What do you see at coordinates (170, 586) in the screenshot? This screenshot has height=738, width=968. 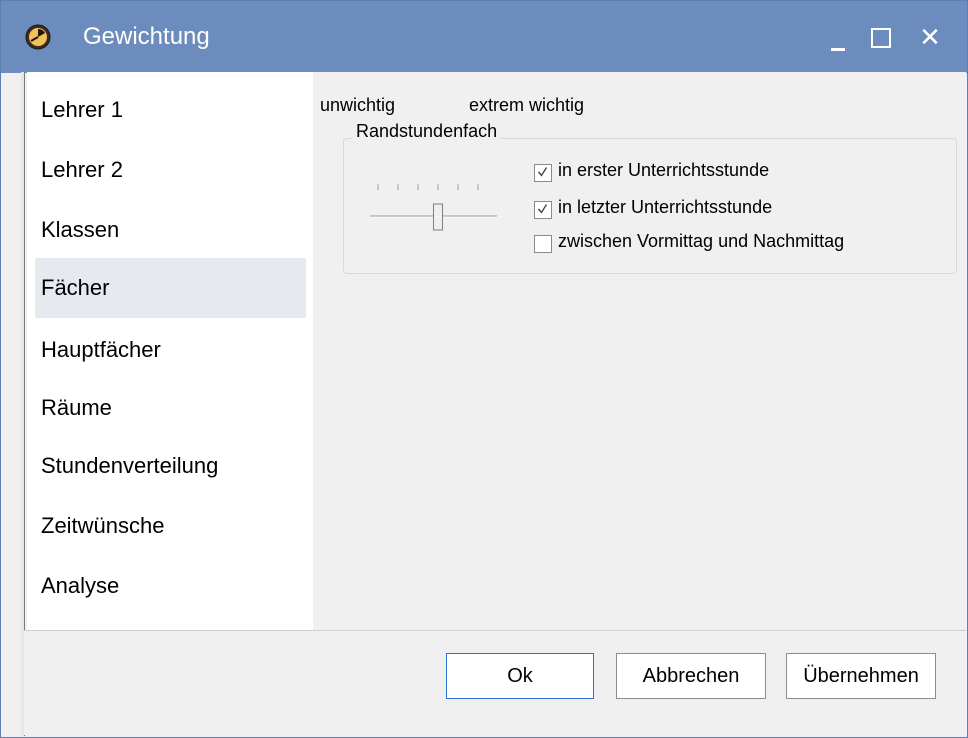 I see `sidebar-item-analyse: Analyse` at bounding box center [170, 586].